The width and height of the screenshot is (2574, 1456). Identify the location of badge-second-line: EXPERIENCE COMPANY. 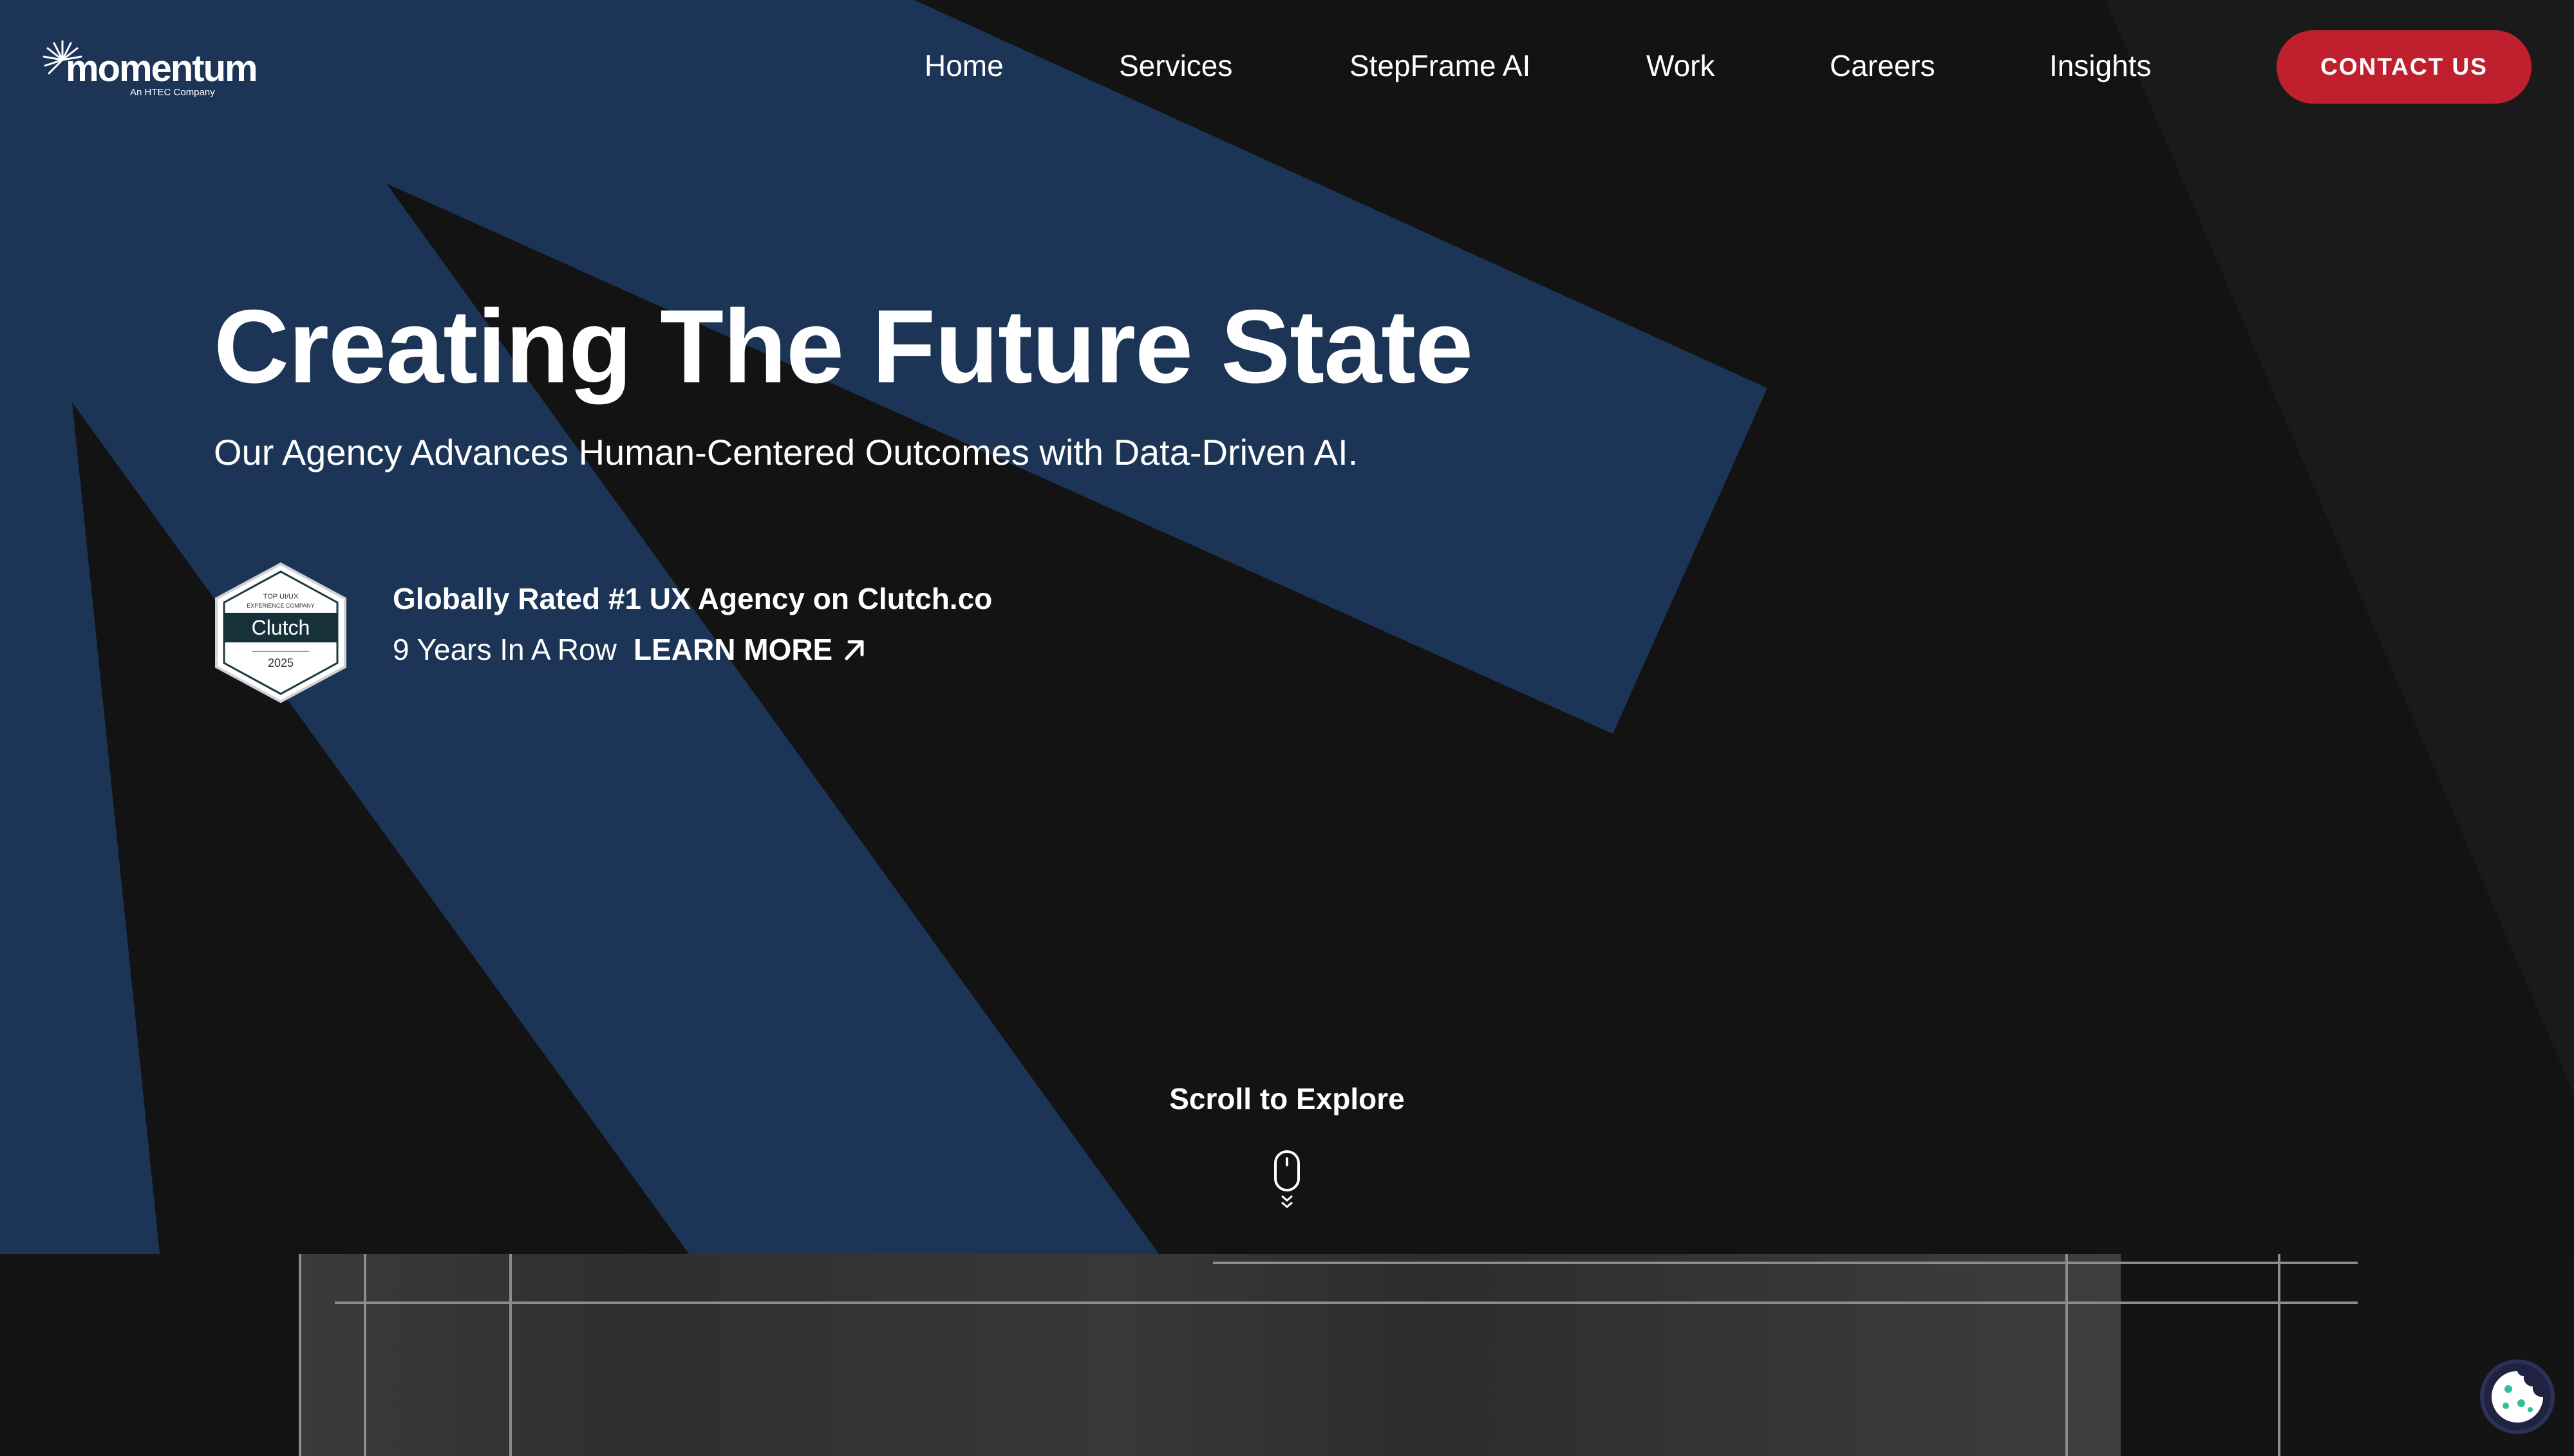
(280, 605).